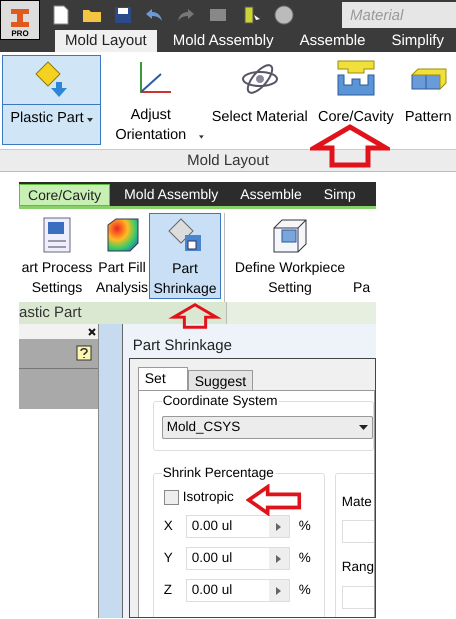 This screenshot has width=456, height=619. What do you see at coordinates (57, 256) in the screenshot?
I see `ribbon-button: art Process Settings` at bounding box center [57, 256].